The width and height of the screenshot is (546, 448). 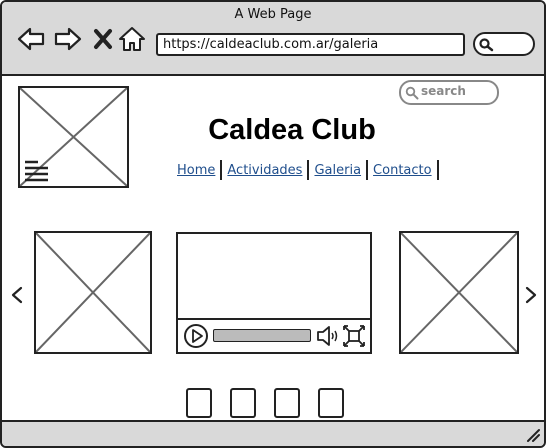 I want to click on video-controls, so click(x=274, y=335).